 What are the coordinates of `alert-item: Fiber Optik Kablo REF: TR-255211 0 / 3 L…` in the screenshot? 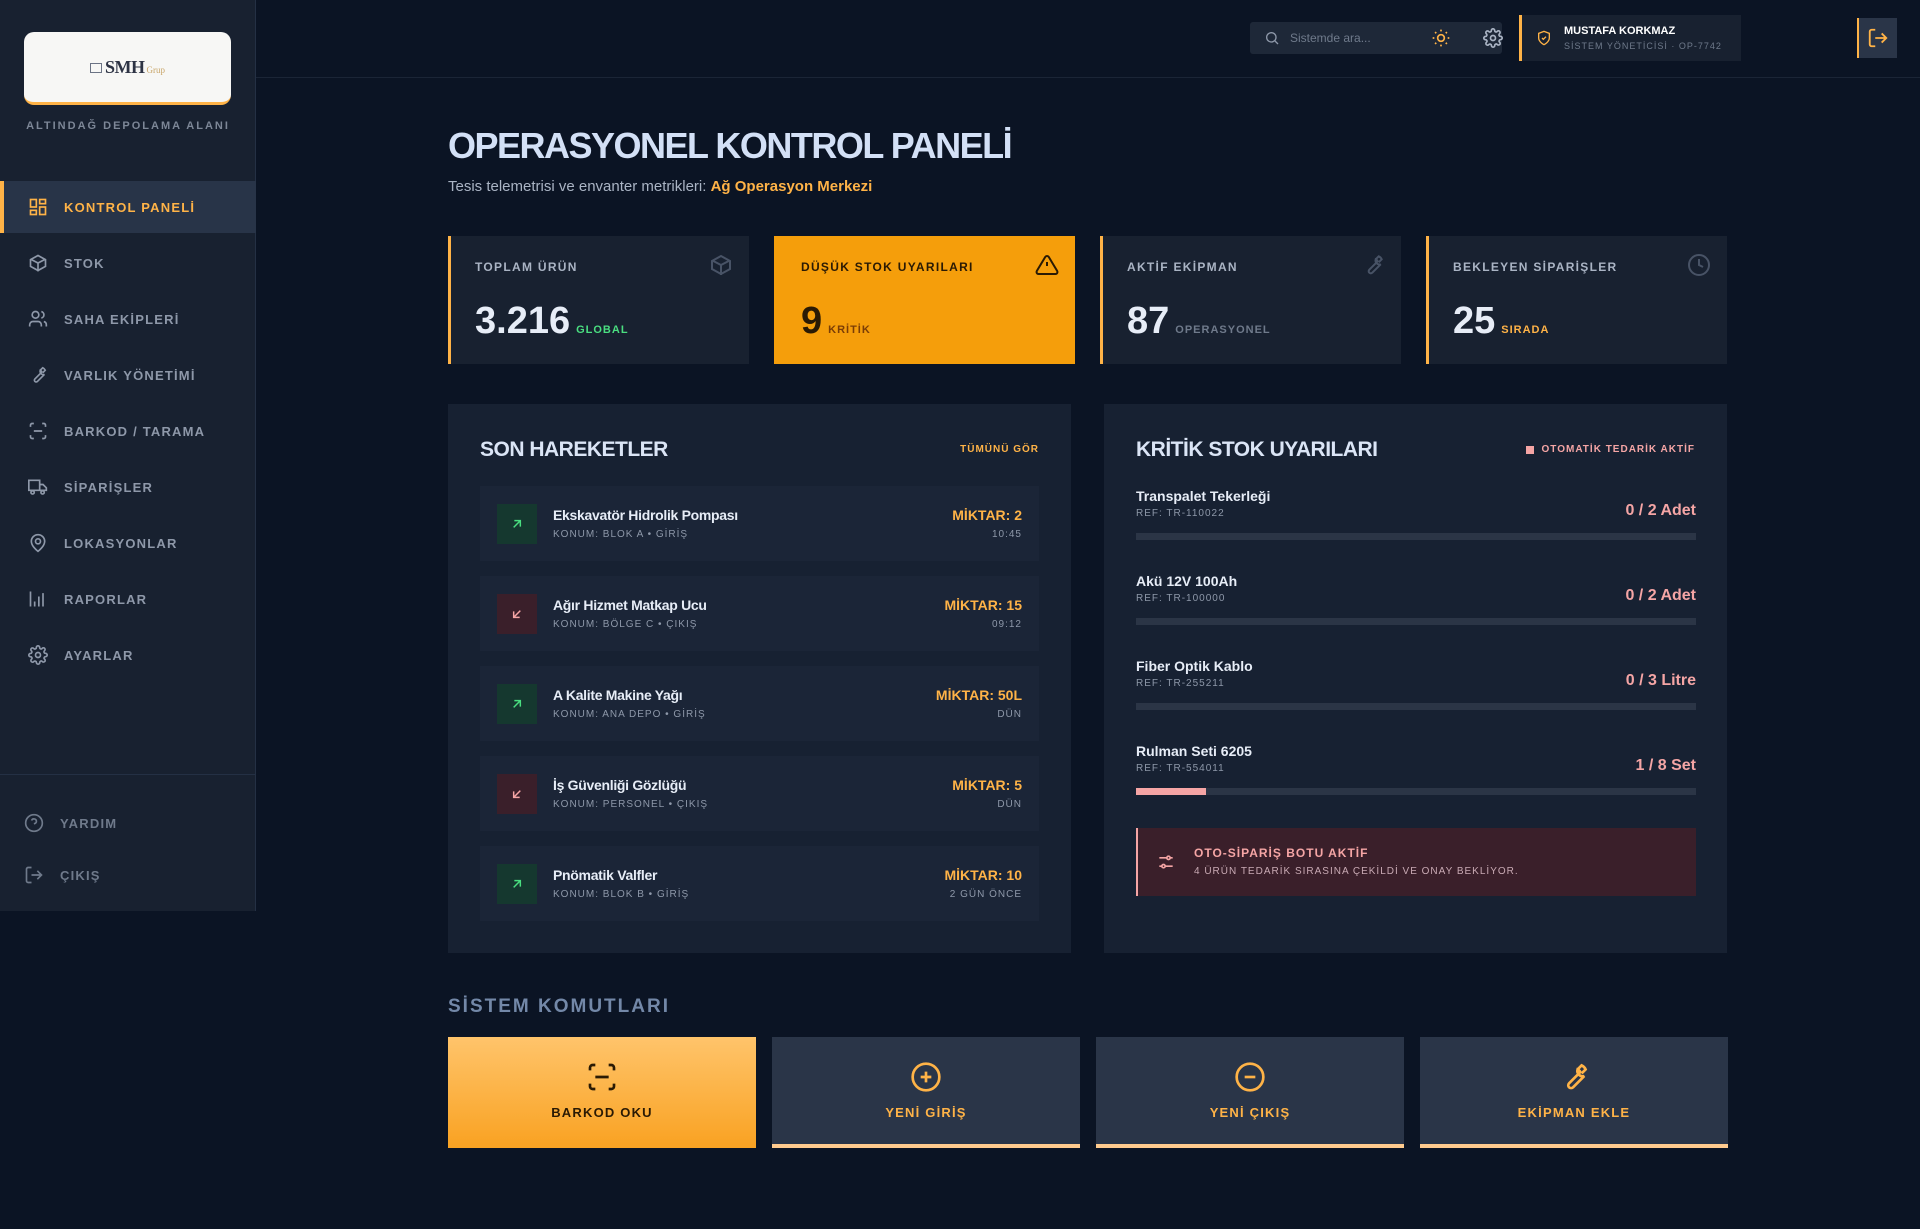 It's located at (1416, 700).